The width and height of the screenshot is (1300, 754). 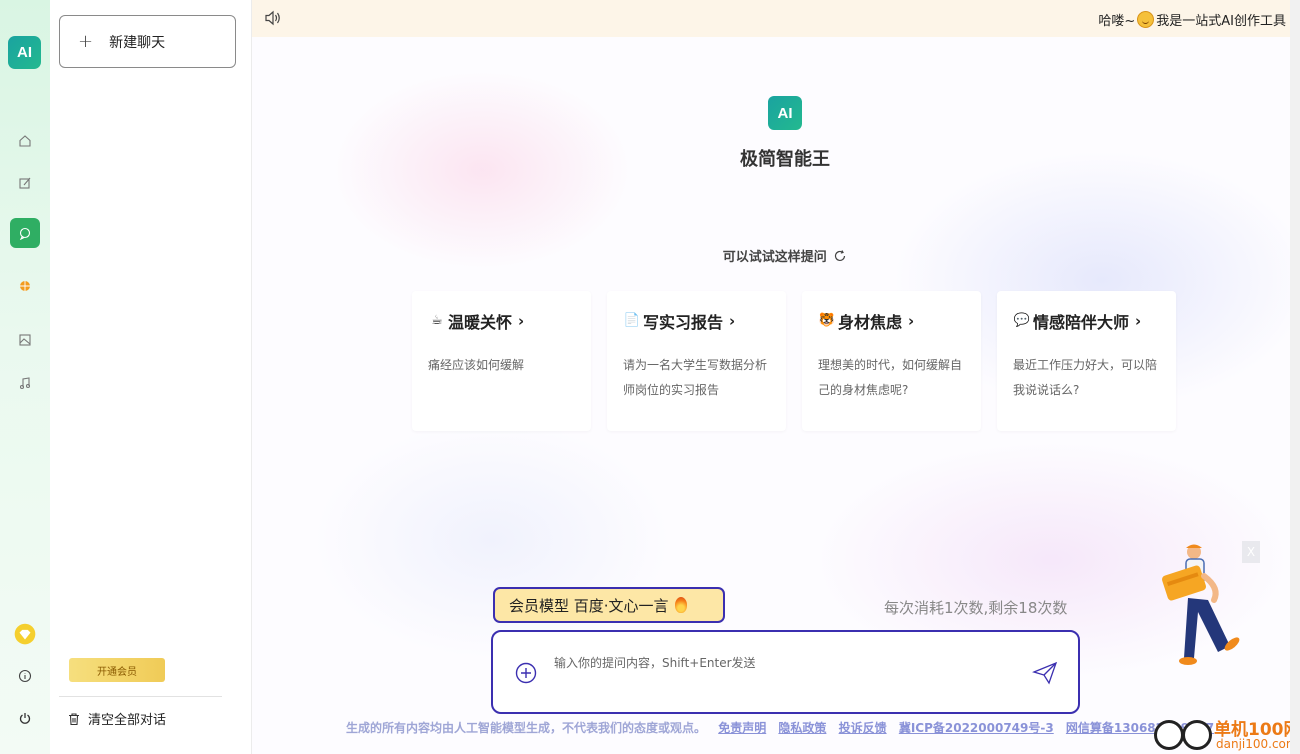 What do you see at coordinates (695, 377) in the screenshot?
I see `card-desc: 请为一名大学生写数据分析师岗位的实习报告` at bounding box center [695, 377].